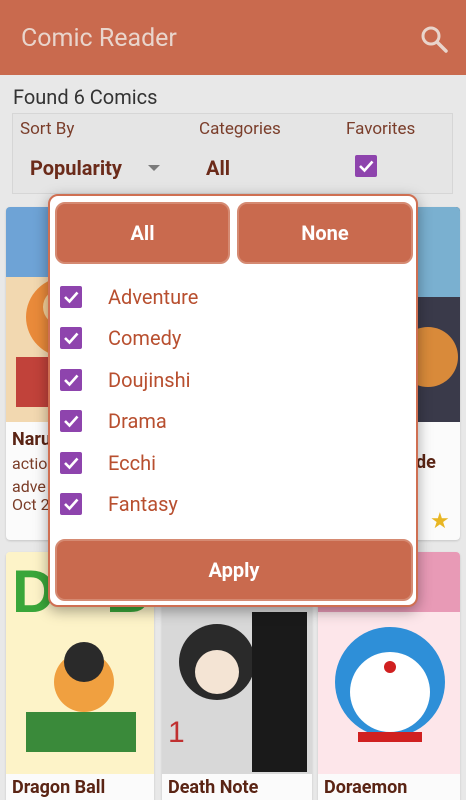 This screenshot has width=466, height=800. Describe the element at coordinates (426, 462) in the screenshot. I see `comic-title: de` at that location.